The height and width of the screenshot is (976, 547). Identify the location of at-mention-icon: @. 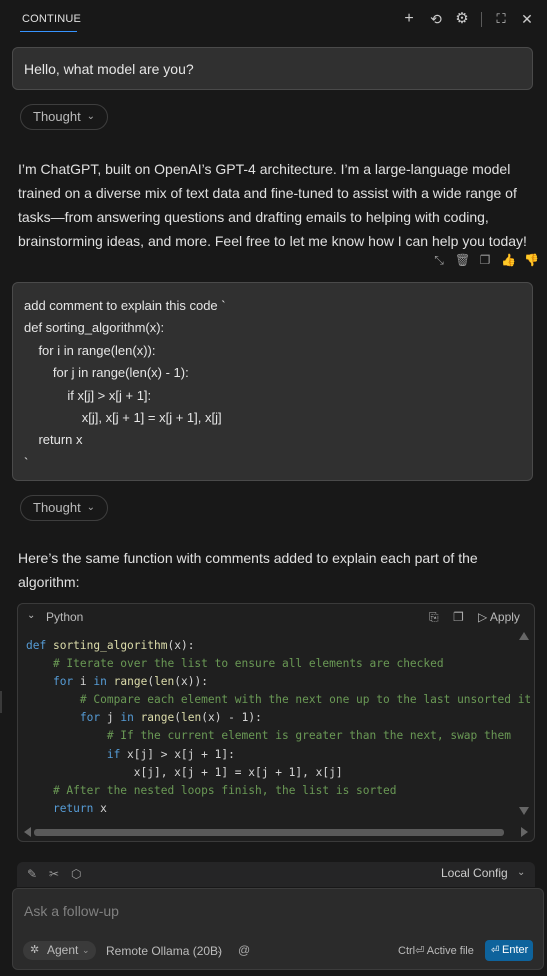
(244, 950).